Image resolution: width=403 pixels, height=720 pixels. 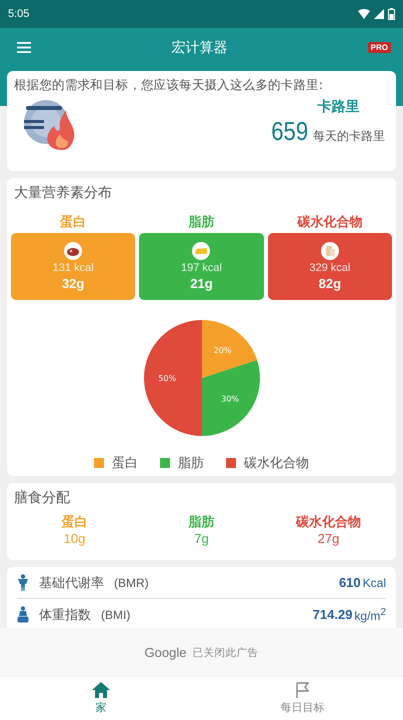 What do you see at coordinates (201, 268) in the screenshot?
I see `macro-kcal: 197 kcal` at bounding box center [201, 268].